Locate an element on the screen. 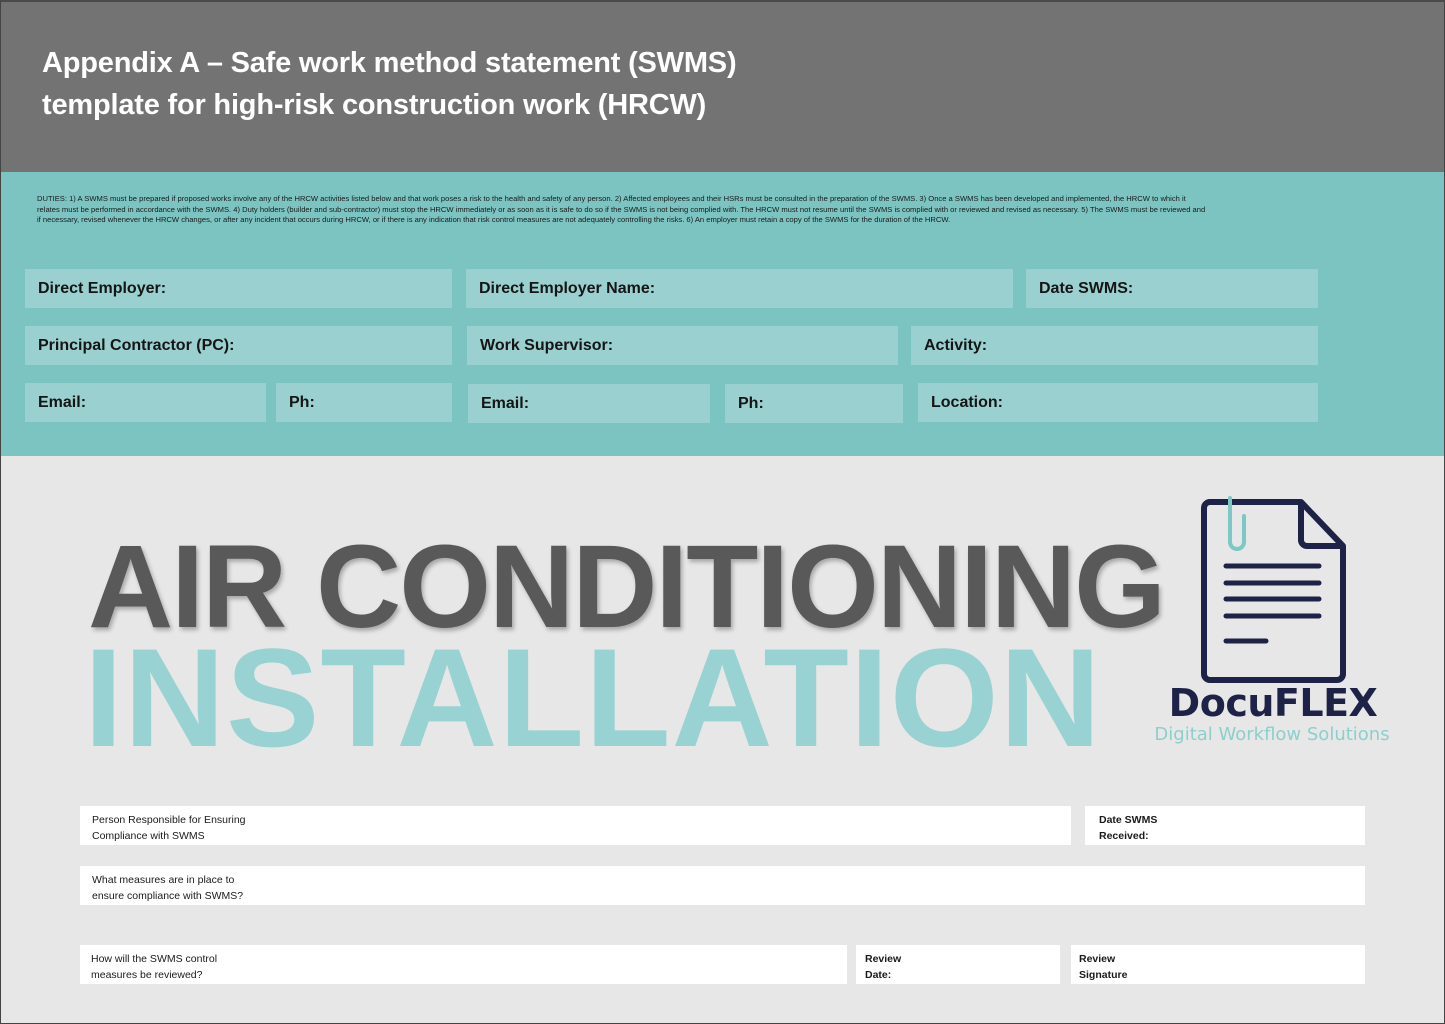 The height and width of the screenshot is (1024, 1445). person-responsible-label-1: Person Responsible for Ensuring is located at coordinates (169, 820).